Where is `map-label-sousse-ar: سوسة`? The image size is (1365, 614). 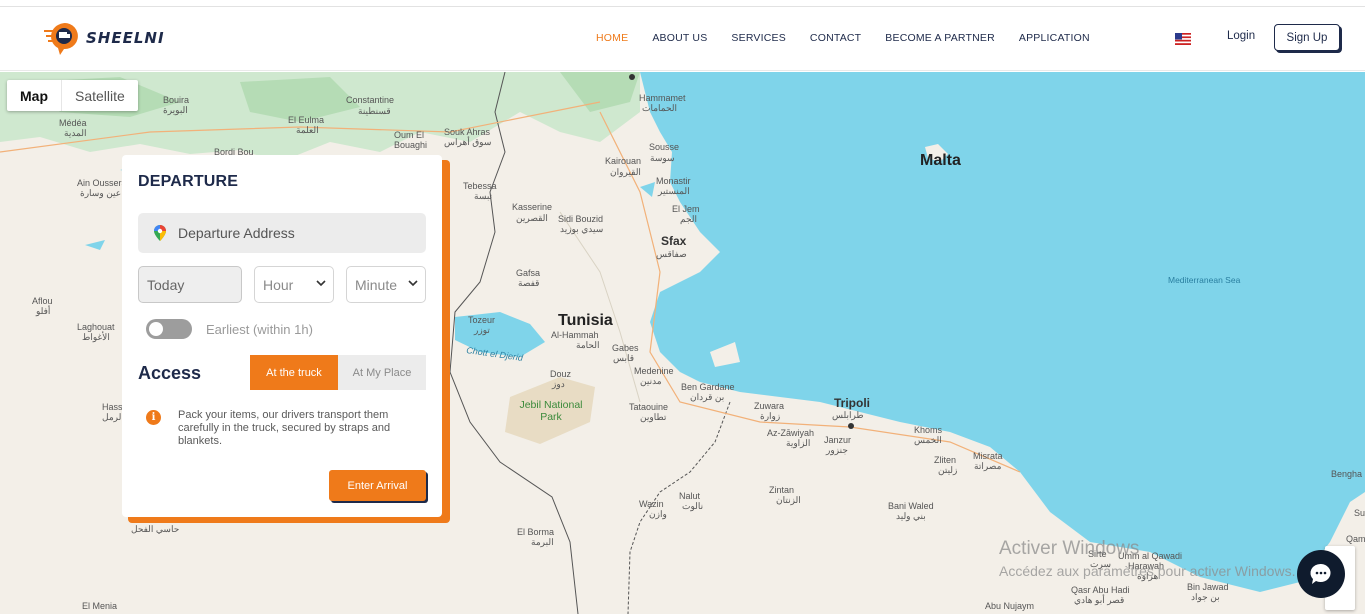 map-label-sousse-ar: سوسة is located at coordinates (662, 158).